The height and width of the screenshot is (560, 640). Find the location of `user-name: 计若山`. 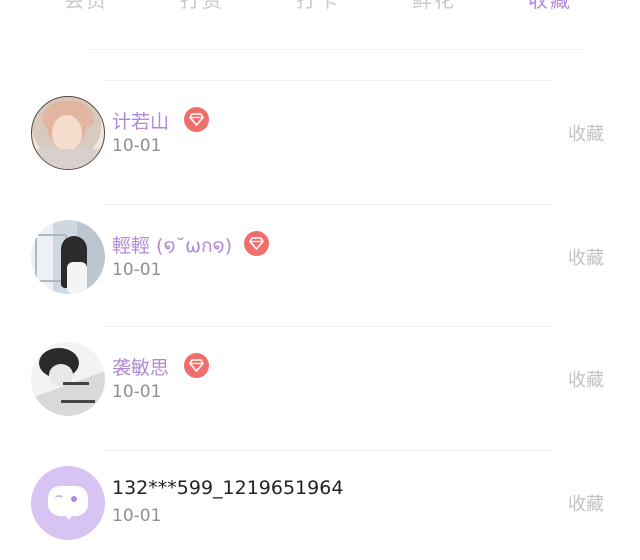

user-name: 计若山 is located at coordinates (140, 120).